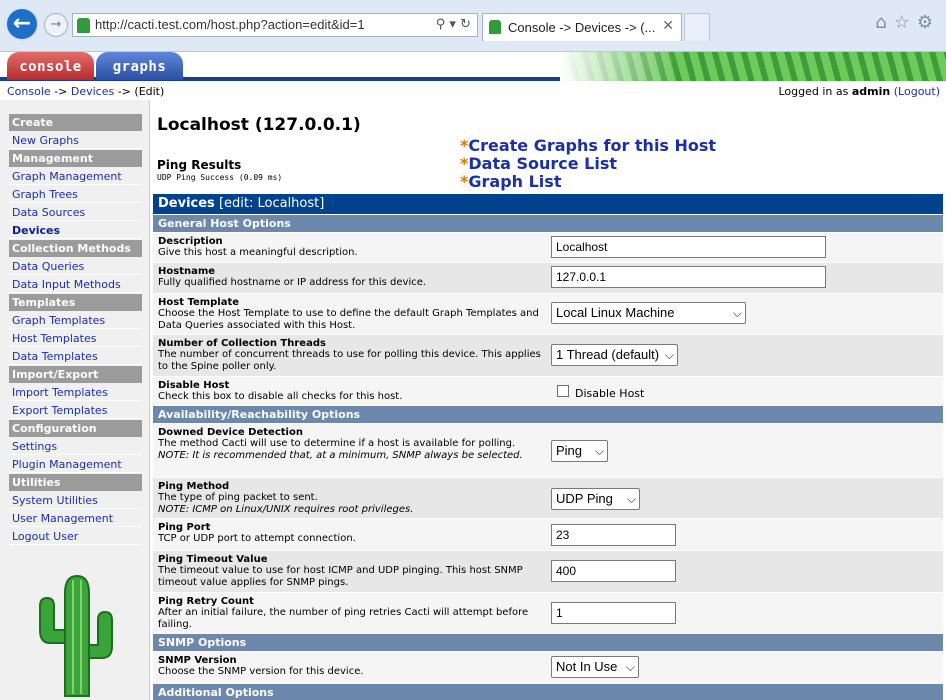 This screenshot has width=946, height=700. I want to click on cactus-logo-icon, so click(76, 635).